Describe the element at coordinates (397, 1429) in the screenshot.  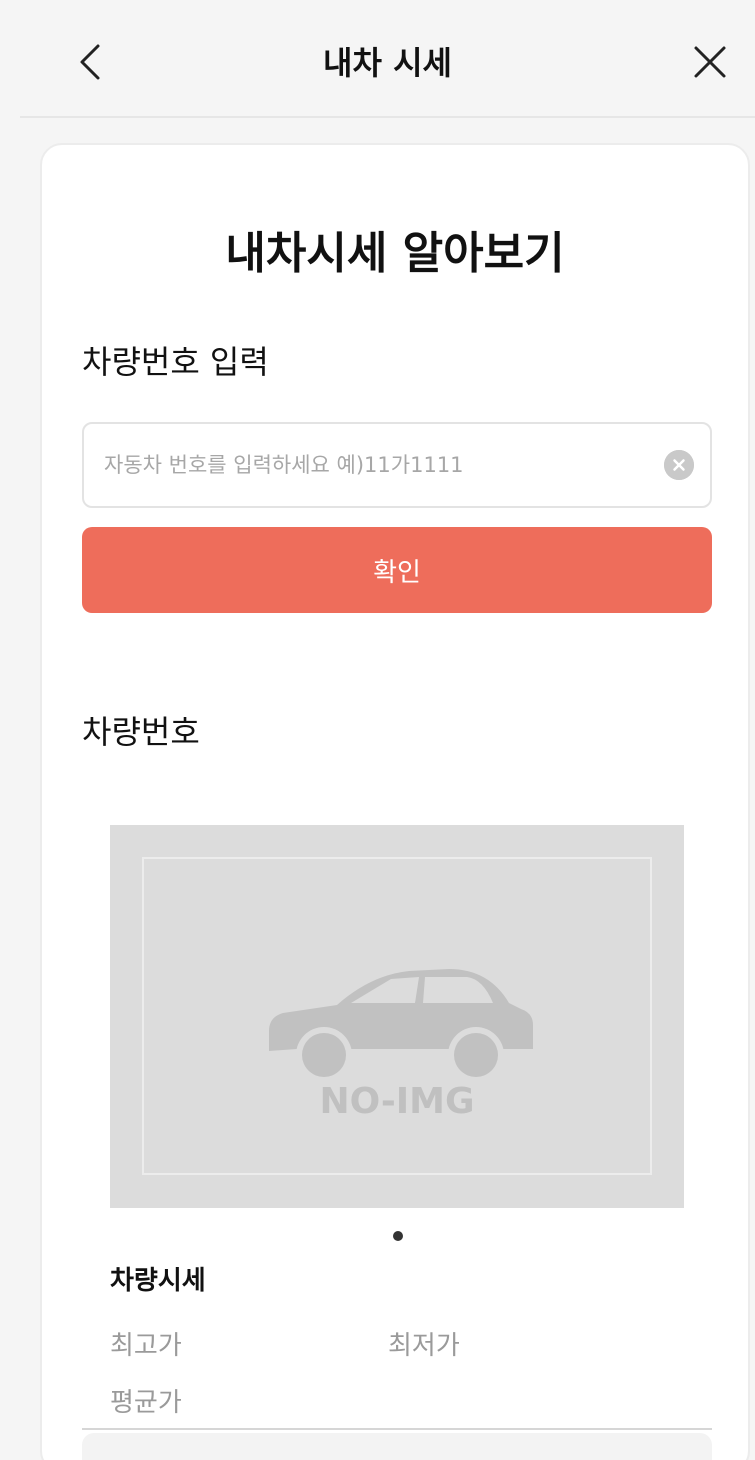
I see `divider` at that location.